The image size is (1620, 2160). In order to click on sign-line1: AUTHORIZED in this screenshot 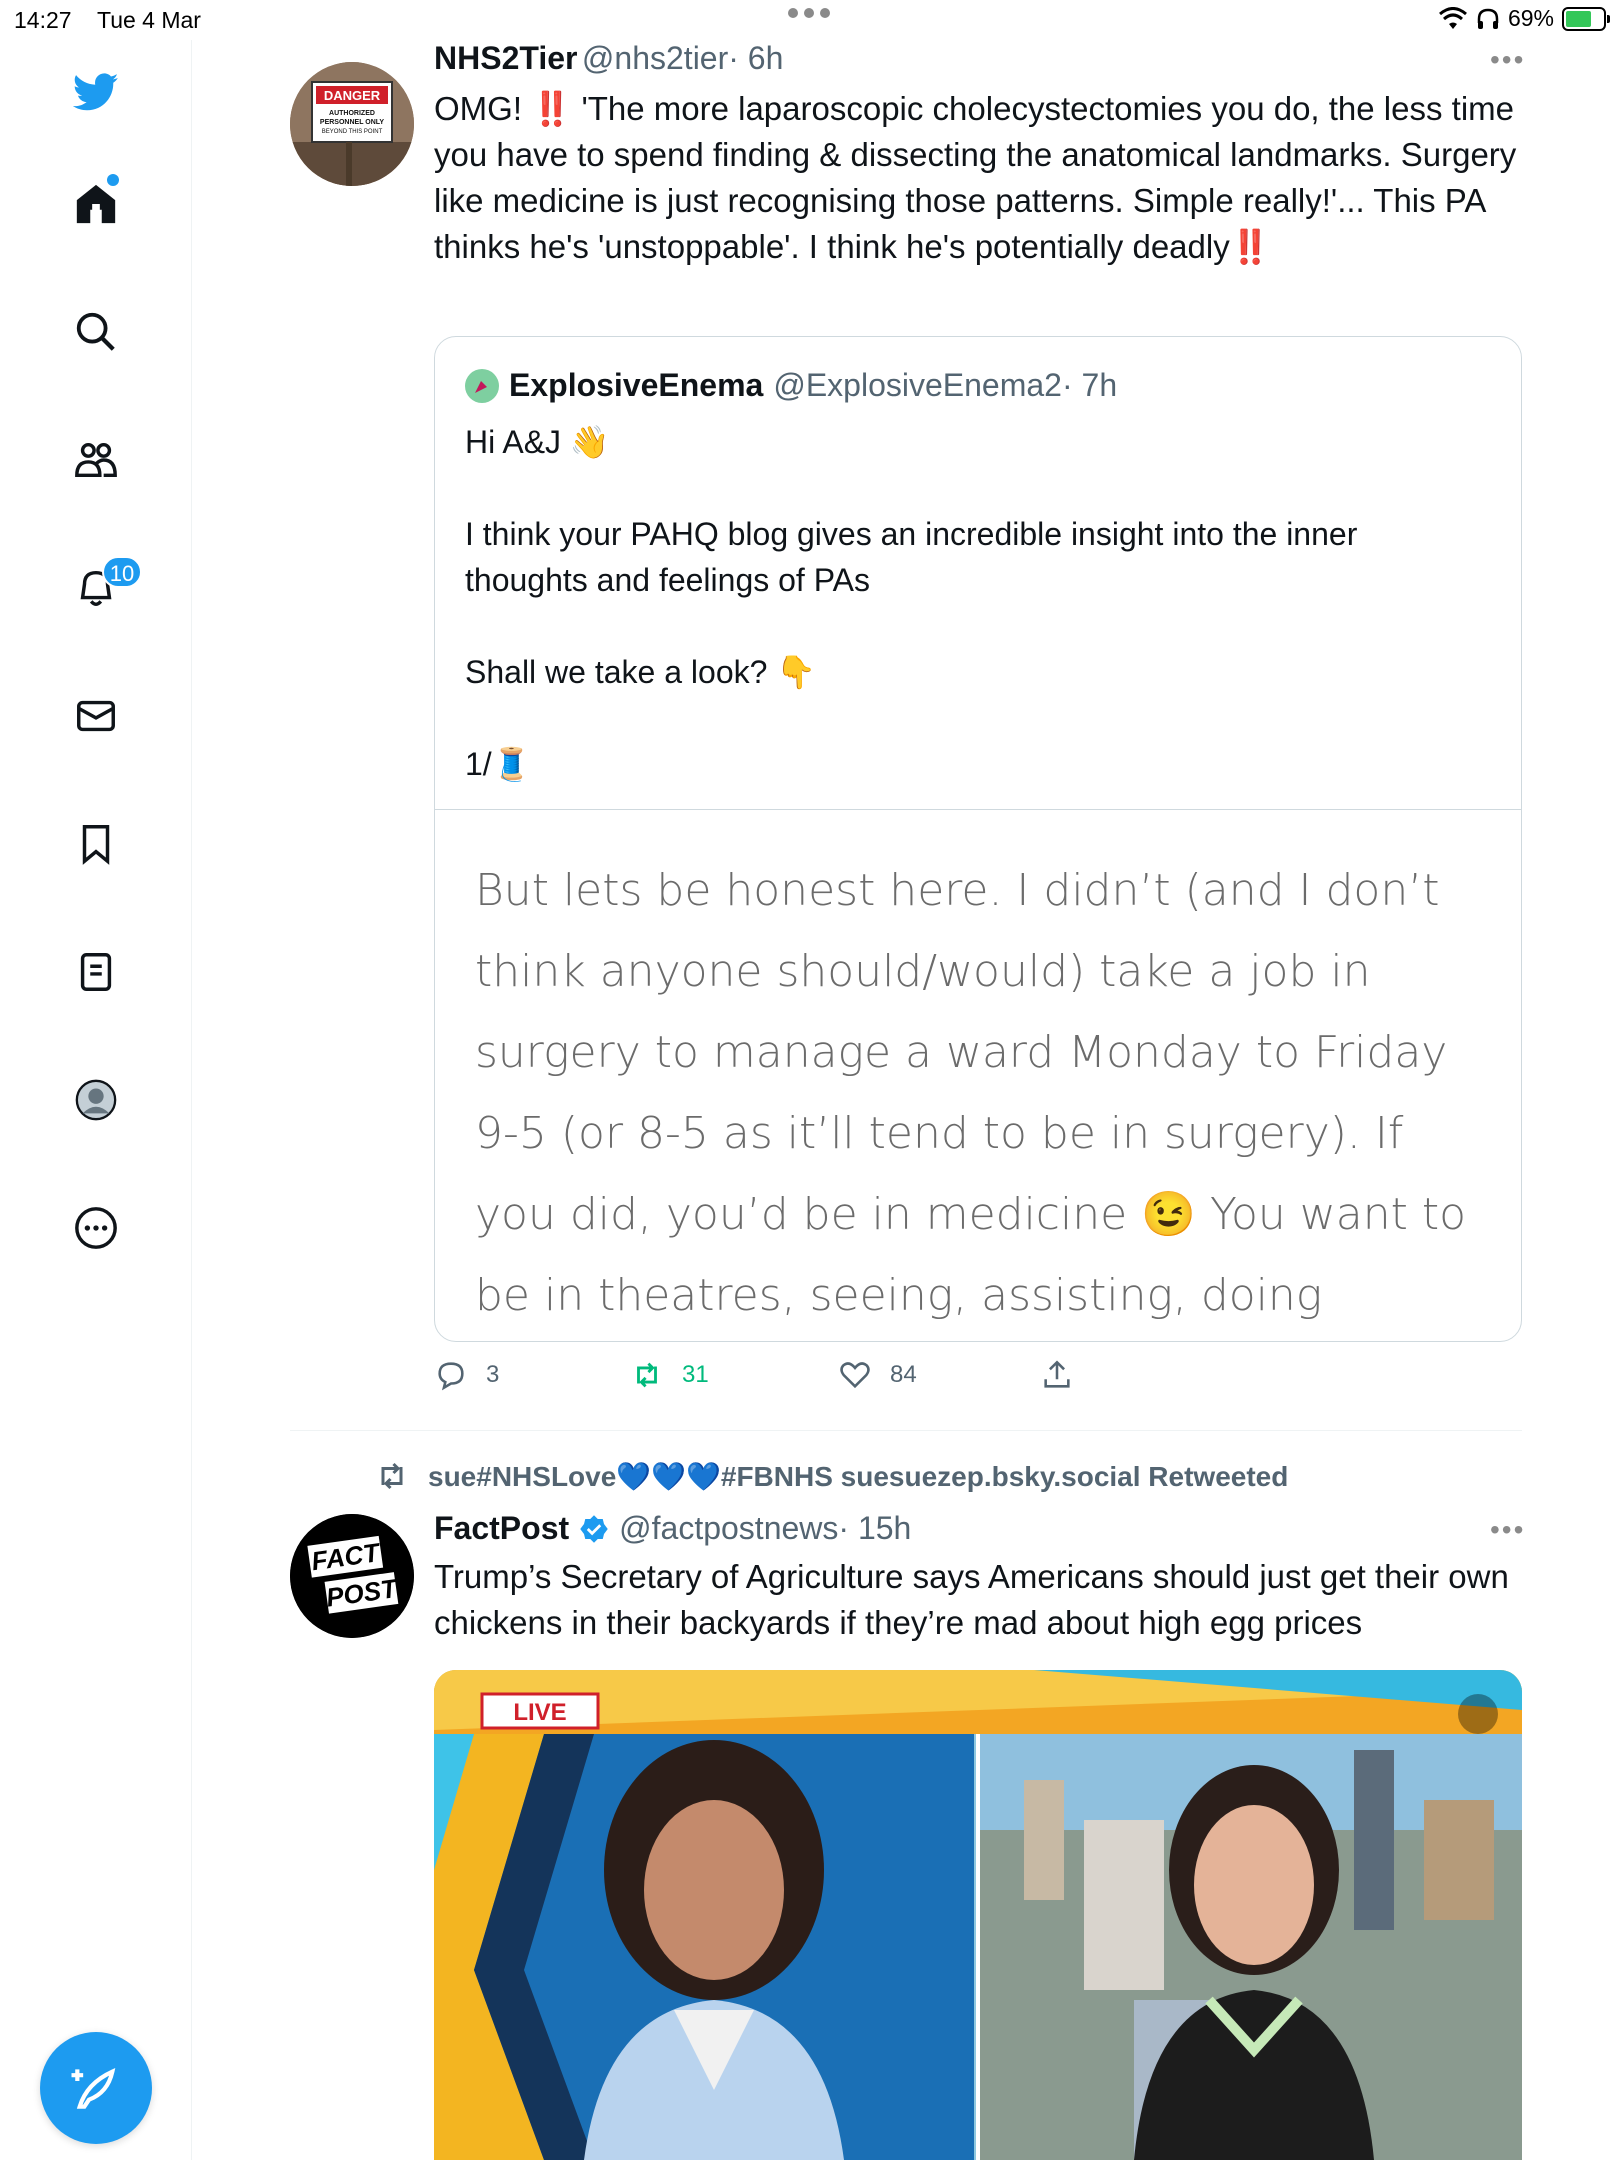, I will do `click(352, 113)`.